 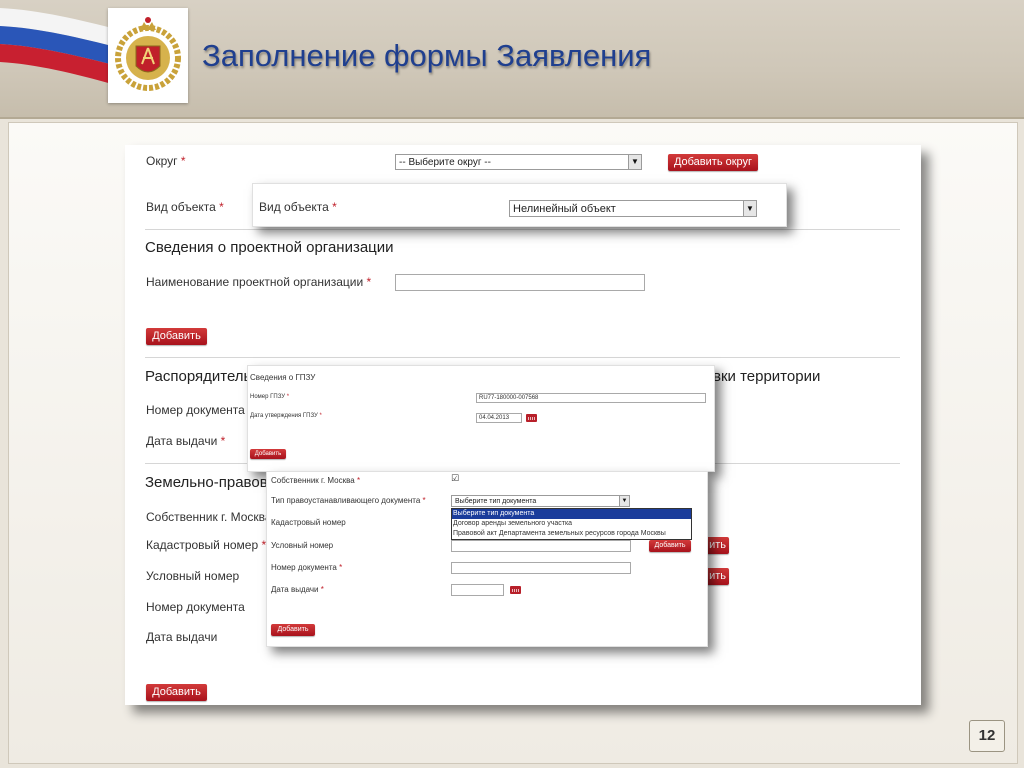 I want to click on popup-owner-label: Собственник г. Москва *, so click(x=316, y=480).